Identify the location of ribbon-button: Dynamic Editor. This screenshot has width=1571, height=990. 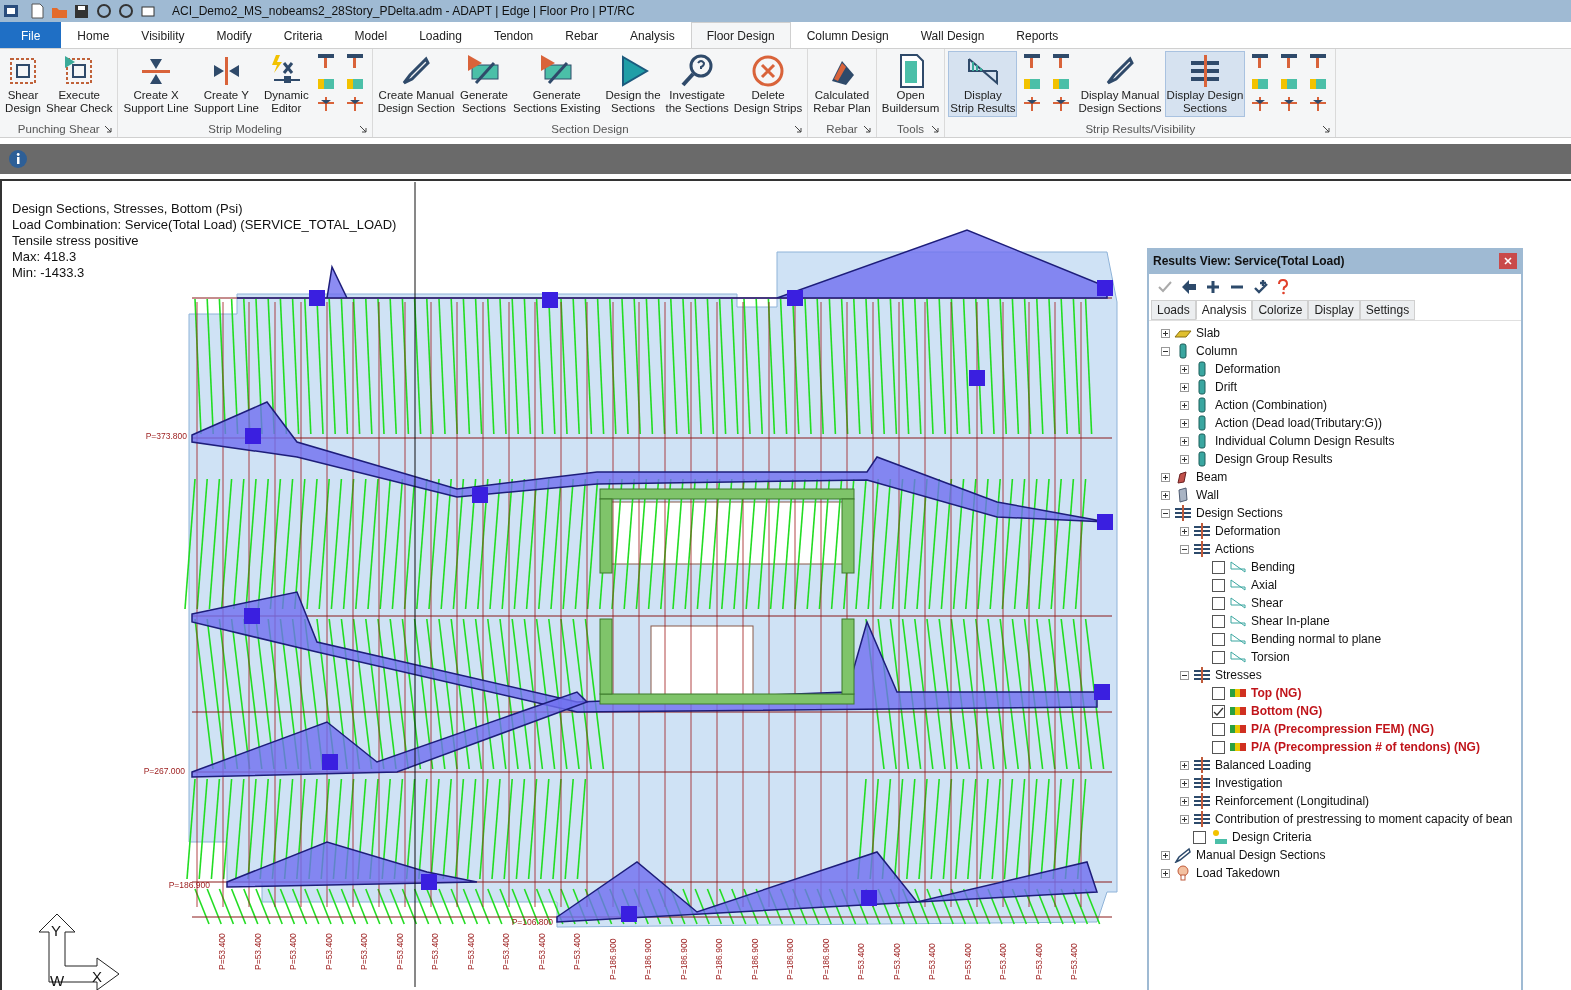
(286, 84).